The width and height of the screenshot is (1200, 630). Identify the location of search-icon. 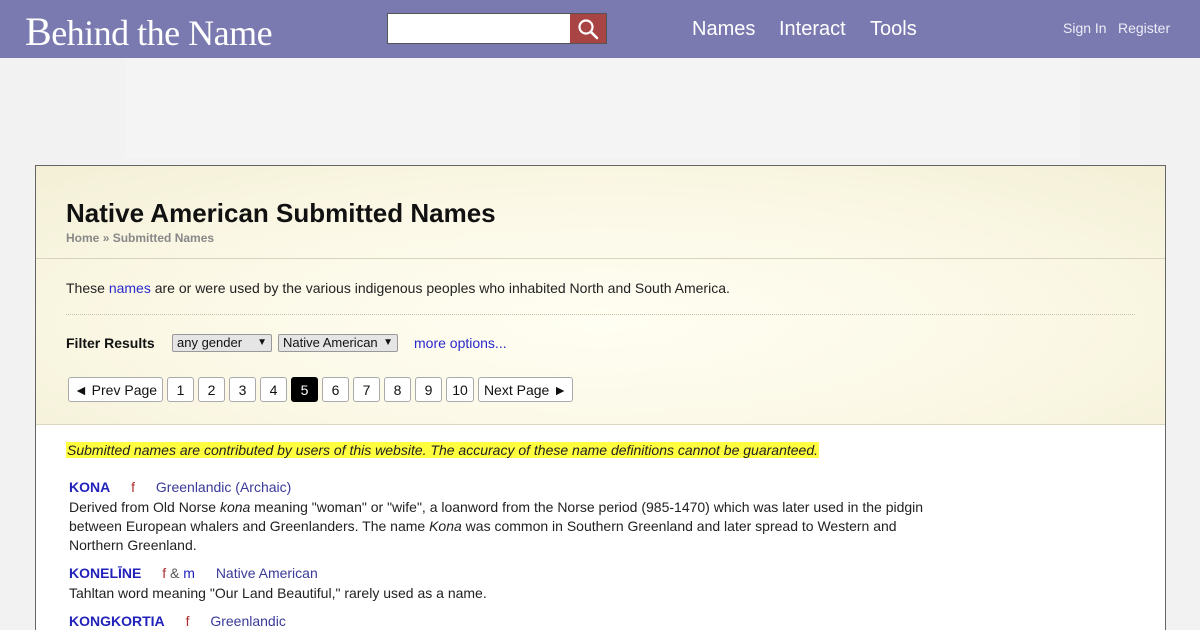
(588, 28).